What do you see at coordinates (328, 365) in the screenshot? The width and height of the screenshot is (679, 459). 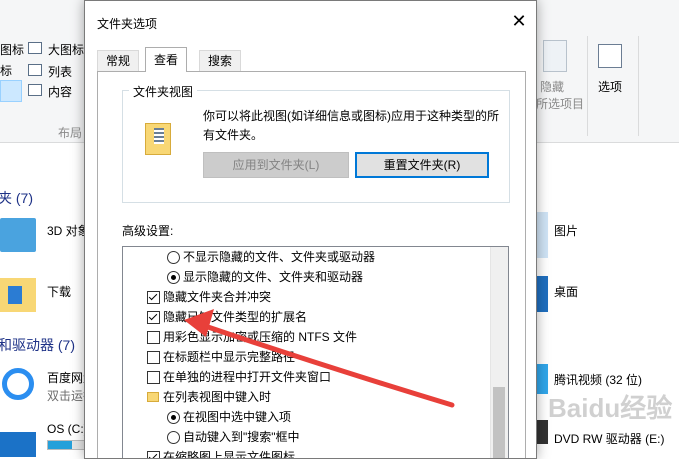 I see `arrow-shaft` at bounding box center [328, 365].